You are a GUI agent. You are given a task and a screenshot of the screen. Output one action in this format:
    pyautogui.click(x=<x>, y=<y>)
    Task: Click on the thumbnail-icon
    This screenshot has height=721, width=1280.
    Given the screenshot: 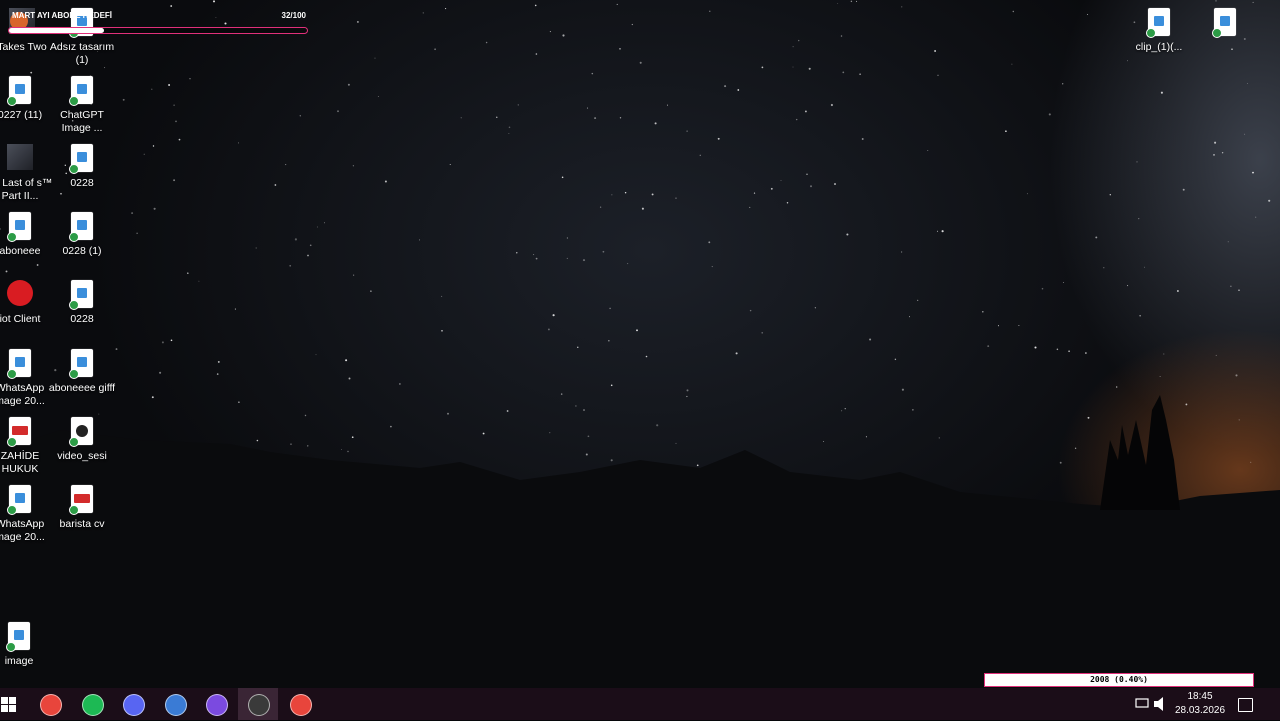 What is the action you would take?
    pyautogui.click(x=20, y=157)
    